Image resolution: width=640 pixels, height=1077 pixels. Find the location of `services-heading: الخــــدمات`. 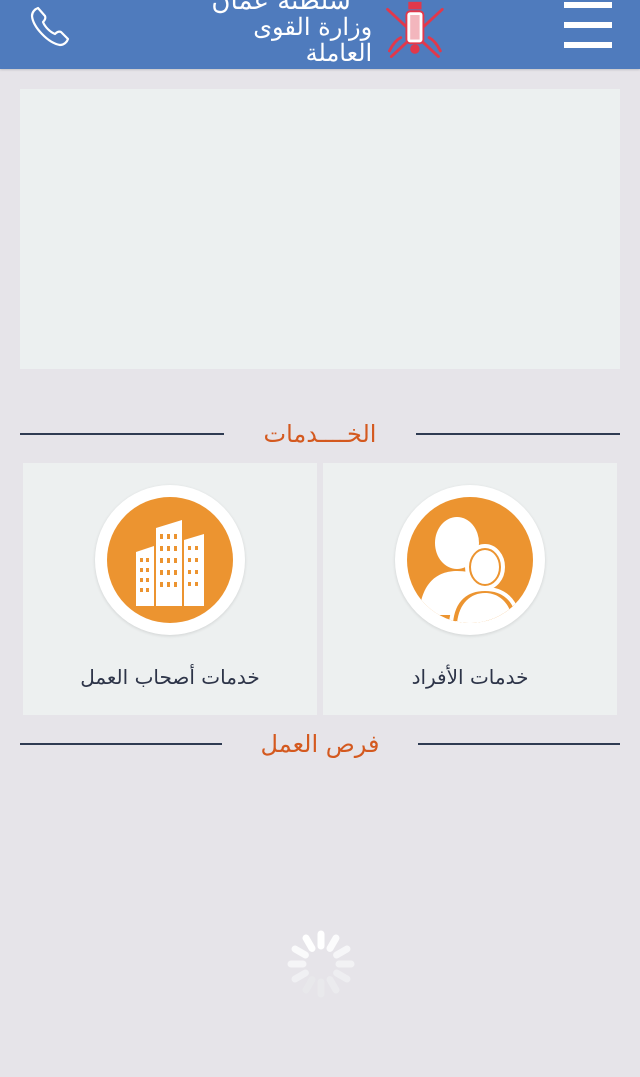

services-heading: الخــــدمات is located at coordinates (320, 434).